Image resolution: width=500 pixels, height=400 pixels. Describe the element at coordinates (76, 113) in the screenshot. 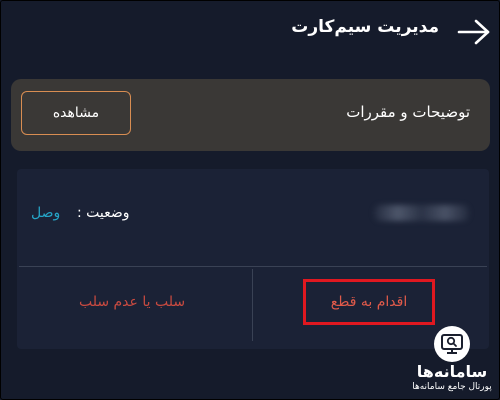

I see `view-button: مشاهده` at that location.